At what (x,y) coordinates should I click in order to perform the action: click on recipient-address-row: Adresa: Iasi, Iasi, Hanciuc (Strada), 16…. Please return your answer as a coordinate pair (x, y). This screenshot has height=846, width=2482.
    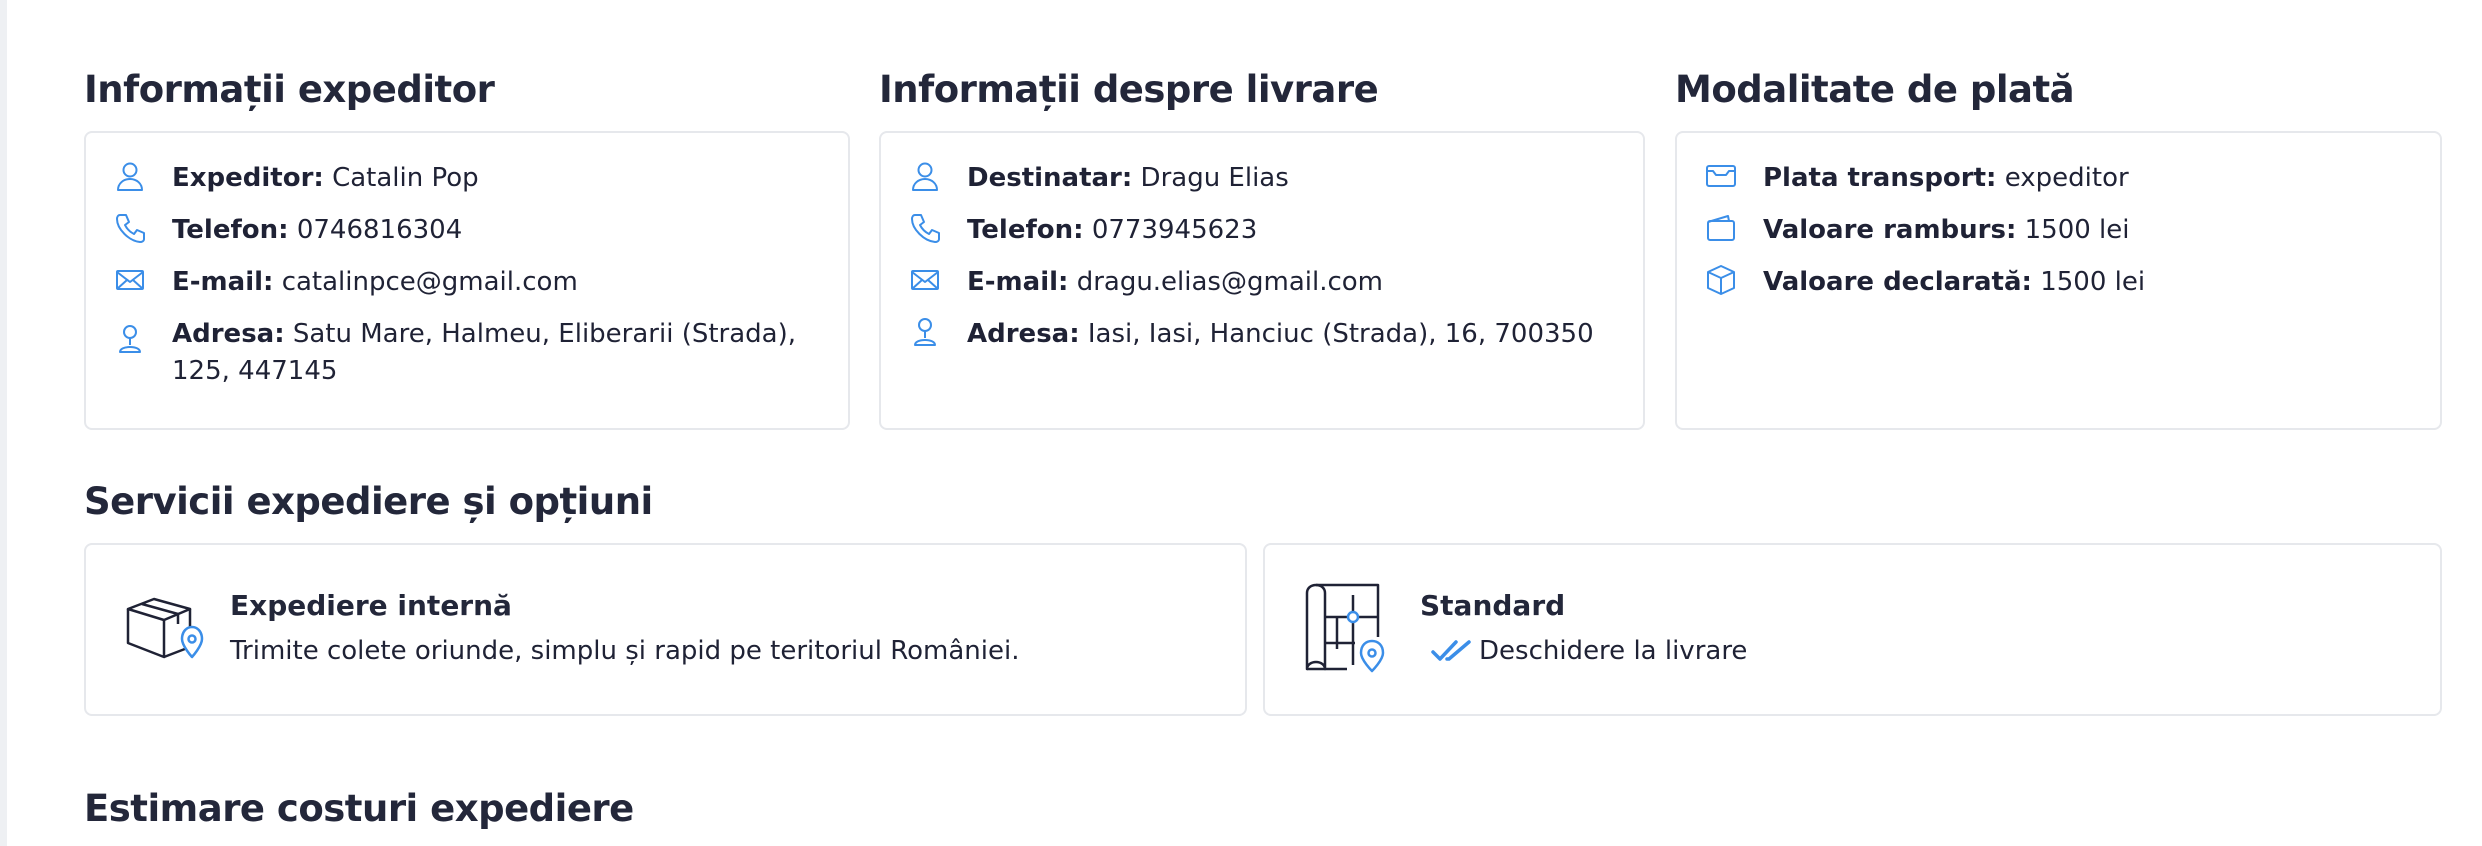
    Looking at the image, I should click on (1265, 334).